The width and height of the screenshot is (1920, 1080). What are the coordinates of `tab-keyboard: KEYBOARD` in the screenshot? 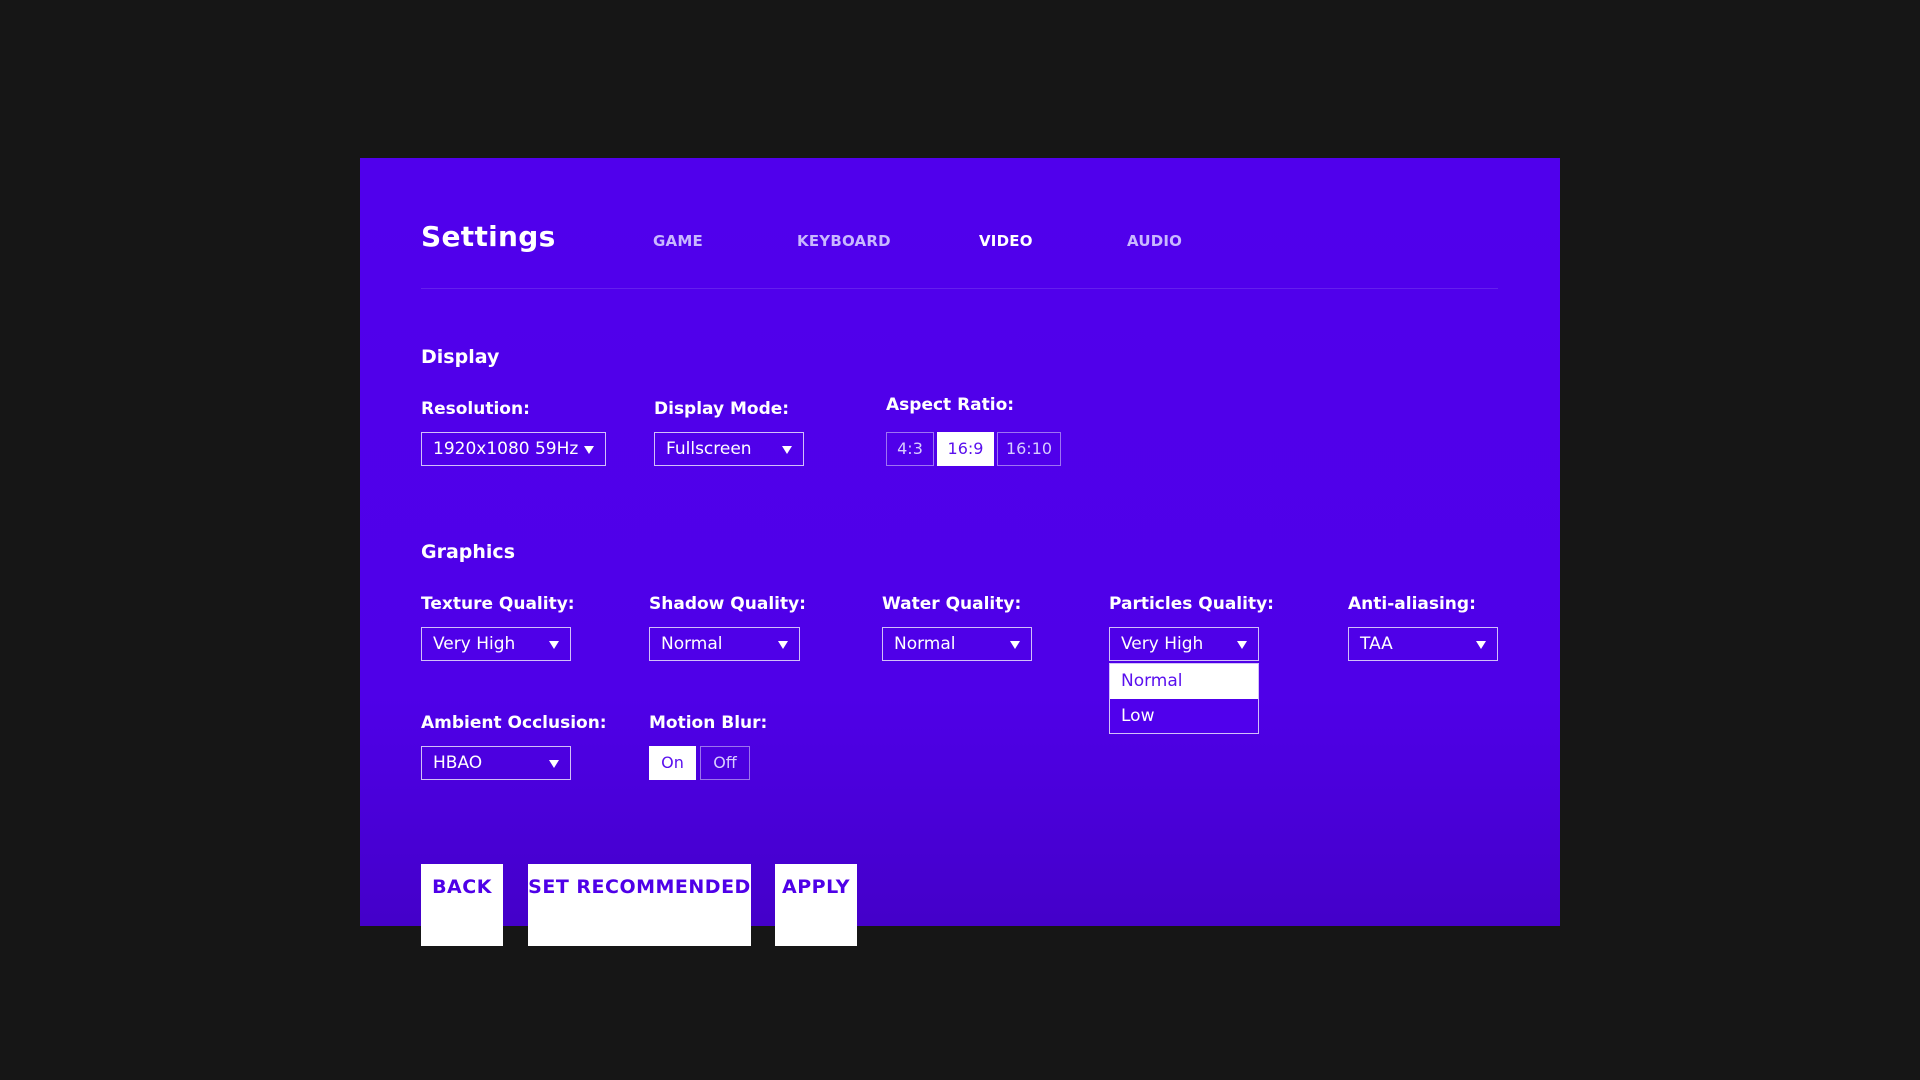 It's located at (844, 241).